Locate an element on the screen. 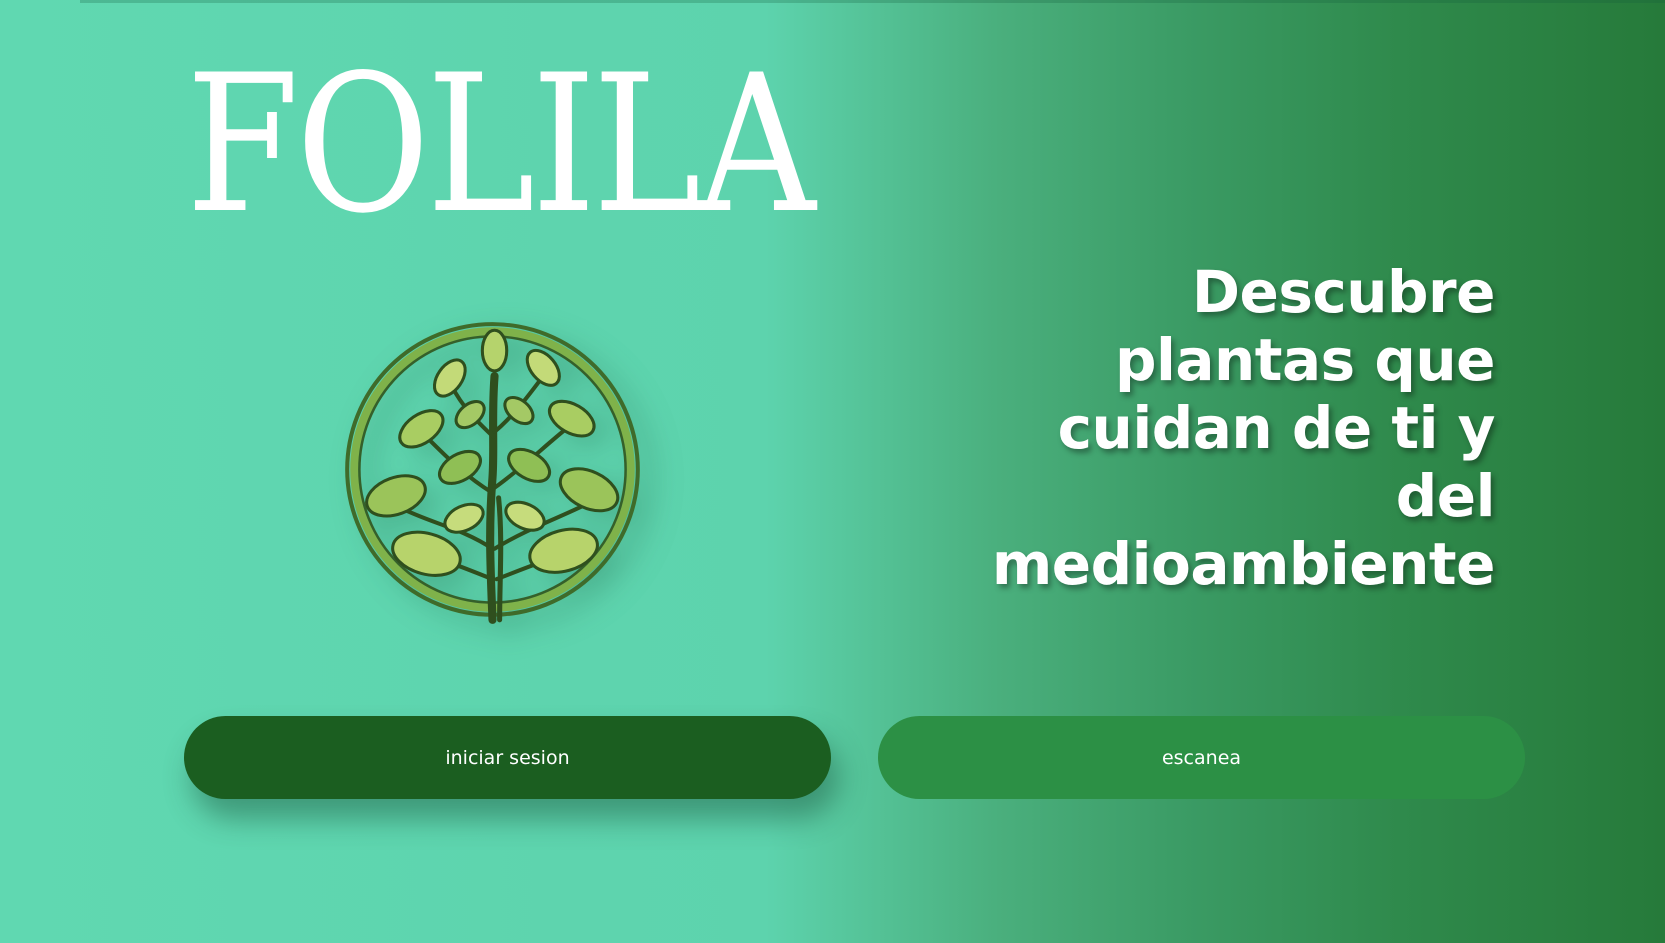 The height and width of the screenshot is (943, 1665). tagline-line: cuidan de ti y is located at coordinates (1276, 428).